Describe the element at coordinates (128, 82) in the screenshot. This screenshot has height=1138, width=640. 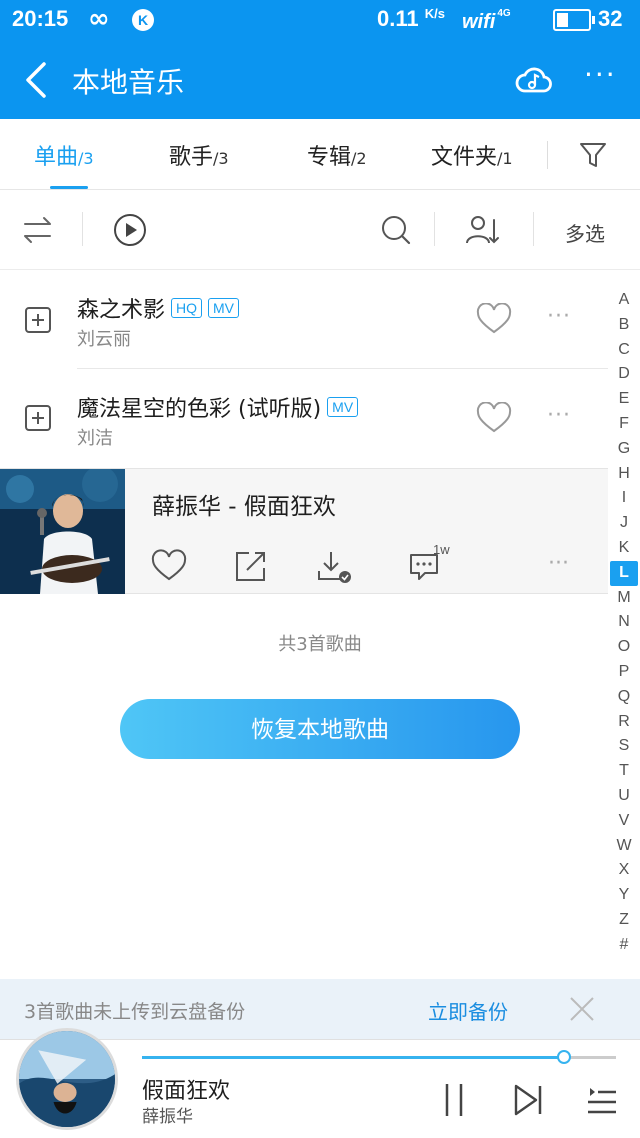
I see `page-title: 本地音乐` at that location.